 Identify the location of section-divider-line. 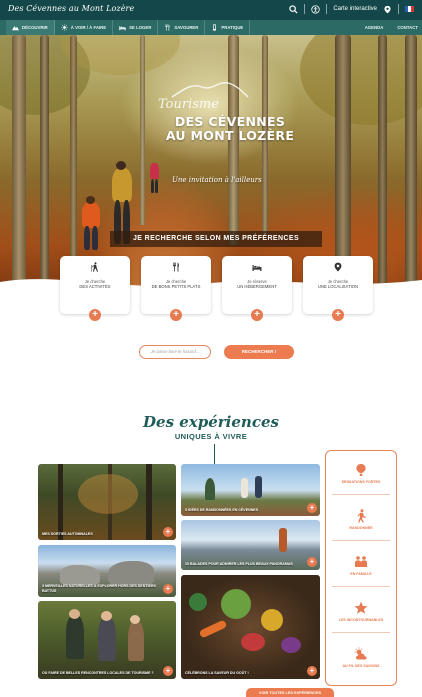
(214, 454).